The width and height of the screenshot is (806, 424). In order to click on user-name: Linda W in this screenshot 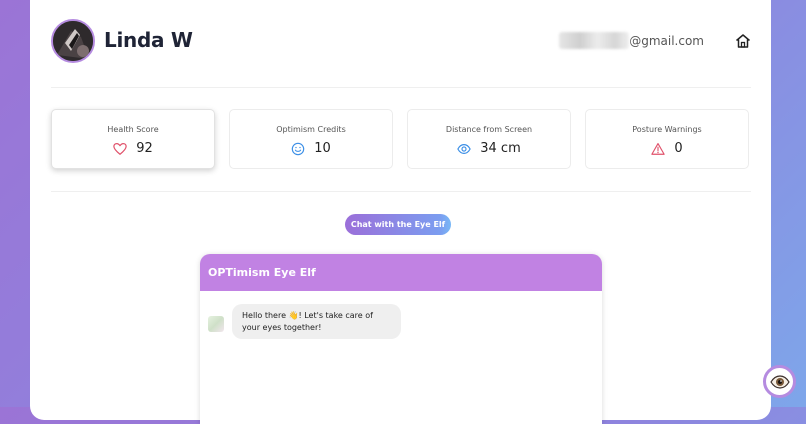, I will do `click(148, 40)`.